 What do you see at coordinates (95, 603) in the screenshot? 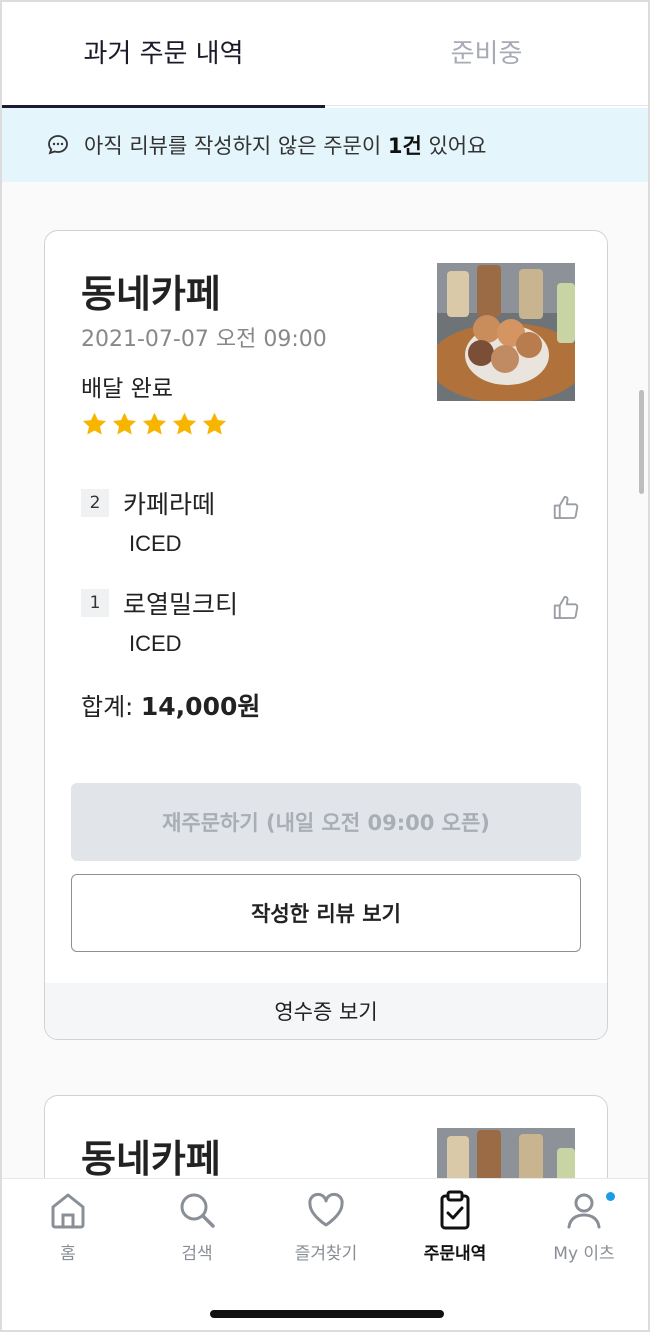
I see `item-quantity: 1` at bounding box center [95, 603].